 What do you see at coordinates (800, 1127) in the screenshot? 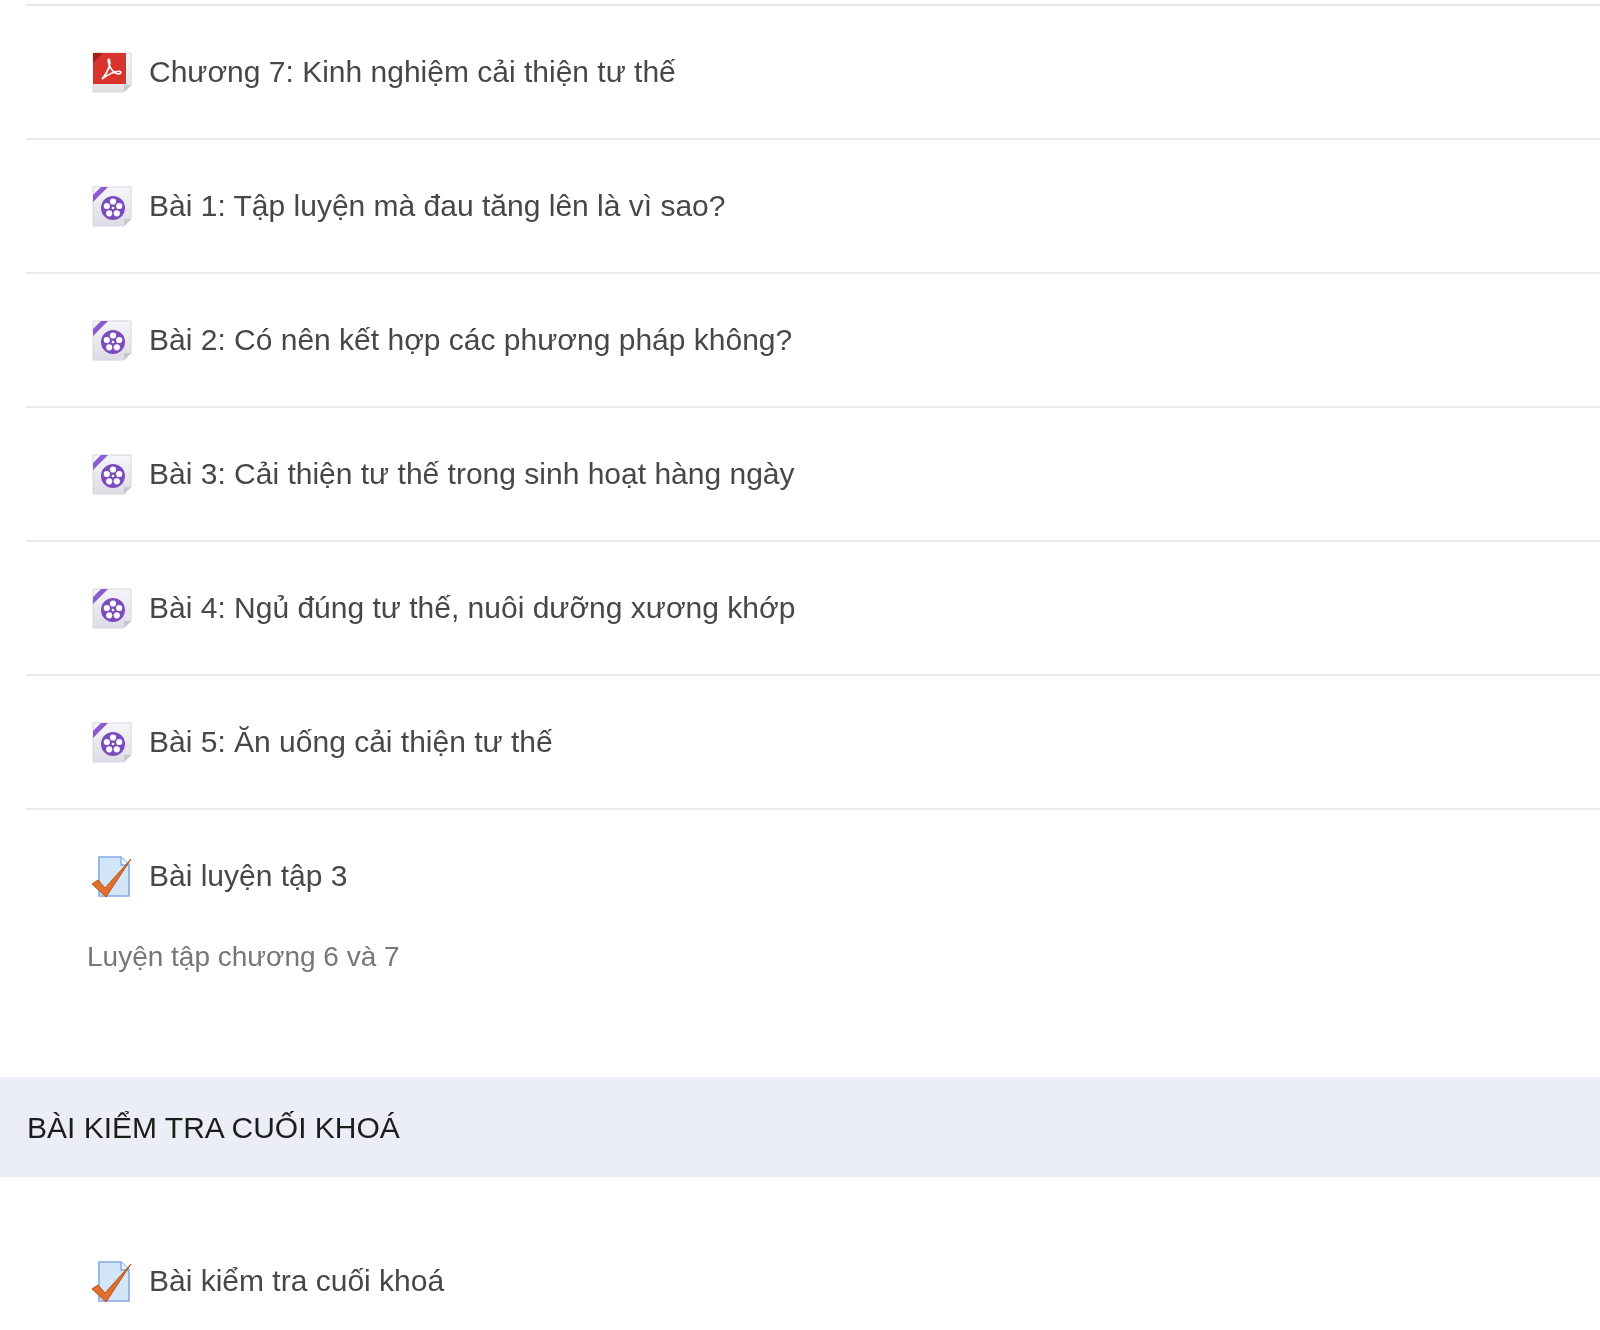
I see `section-header: BÀI KIỂM TRA CUỐI KHOÁ` at bounding box center [800, 1127].